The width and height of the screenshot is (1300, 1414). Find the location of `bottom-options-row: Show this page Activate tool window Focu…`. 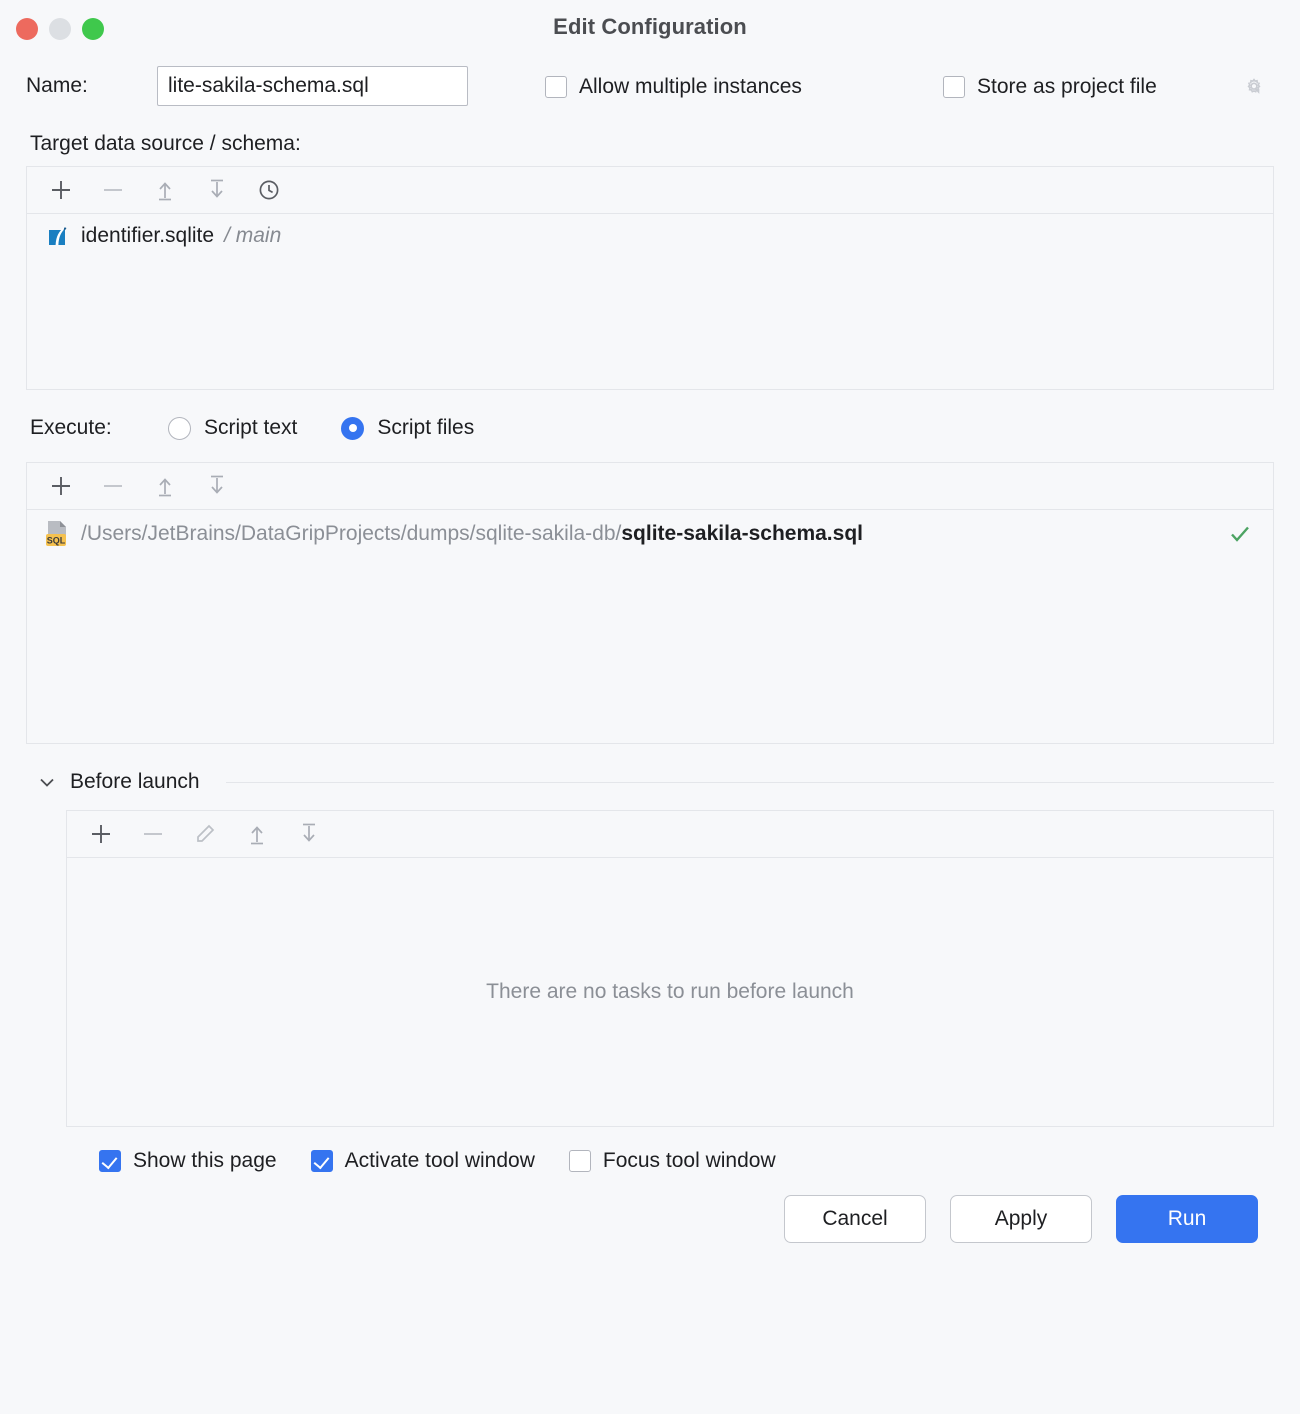

bottom-options-row: Show this page Activate tool window Focu… is located at coordinates (650, 1150).